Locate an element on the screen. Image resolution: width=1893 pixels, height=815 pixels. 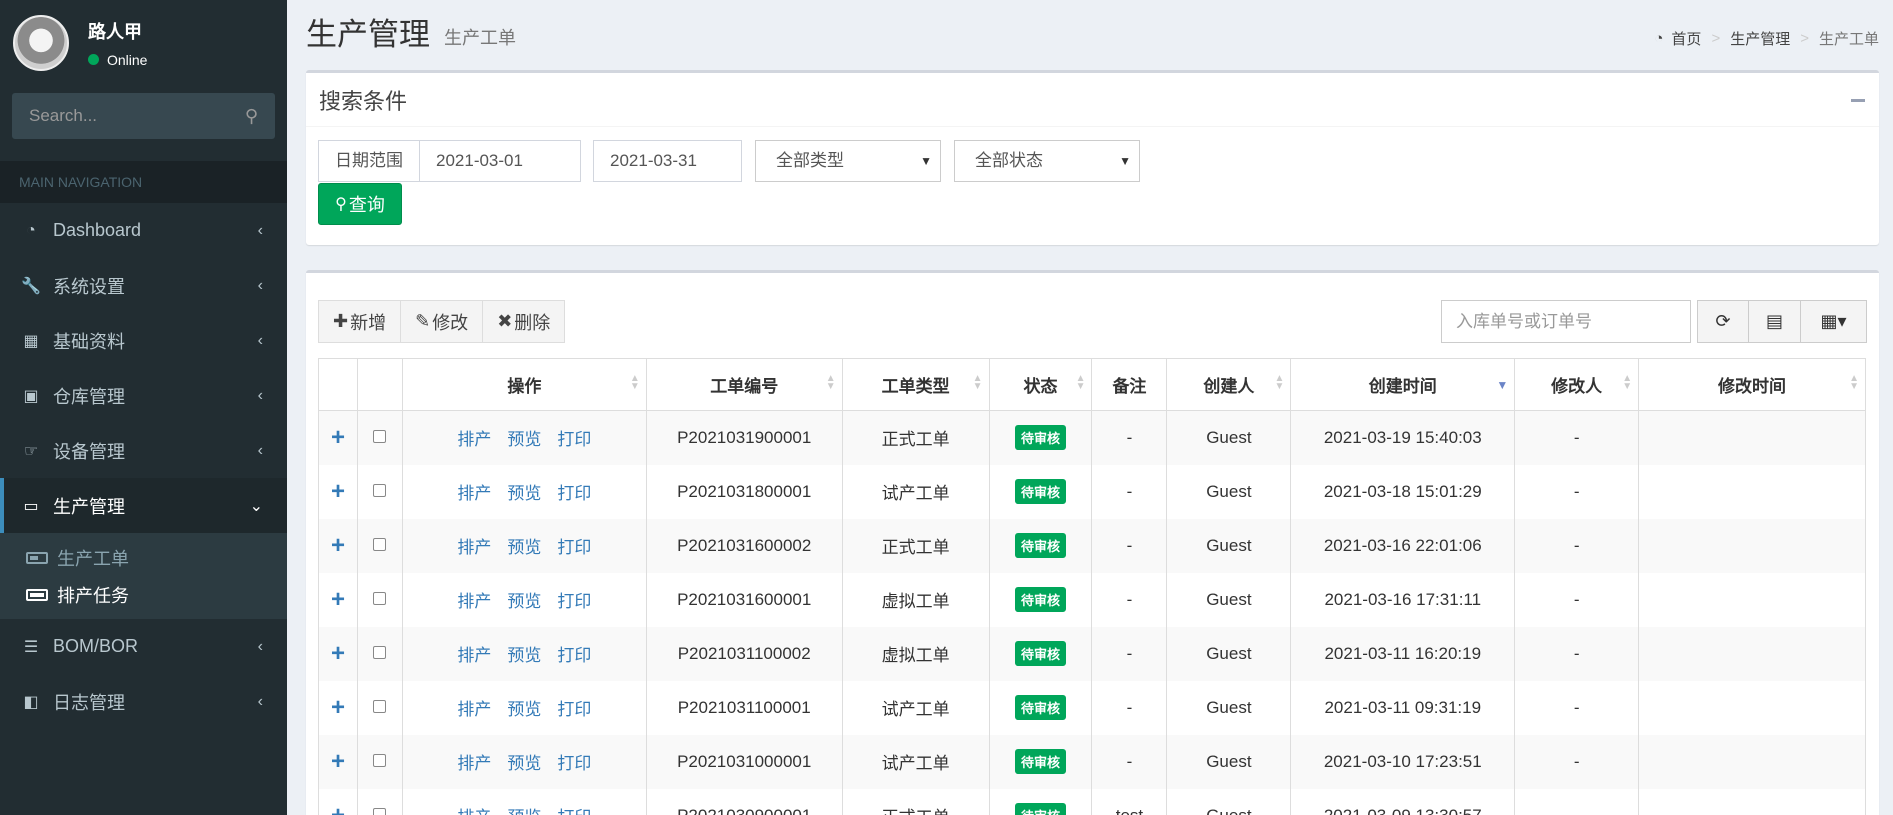
sidebar-item-logs: ◧ 日志管理 ‹ is located at coordinates (143, 701).